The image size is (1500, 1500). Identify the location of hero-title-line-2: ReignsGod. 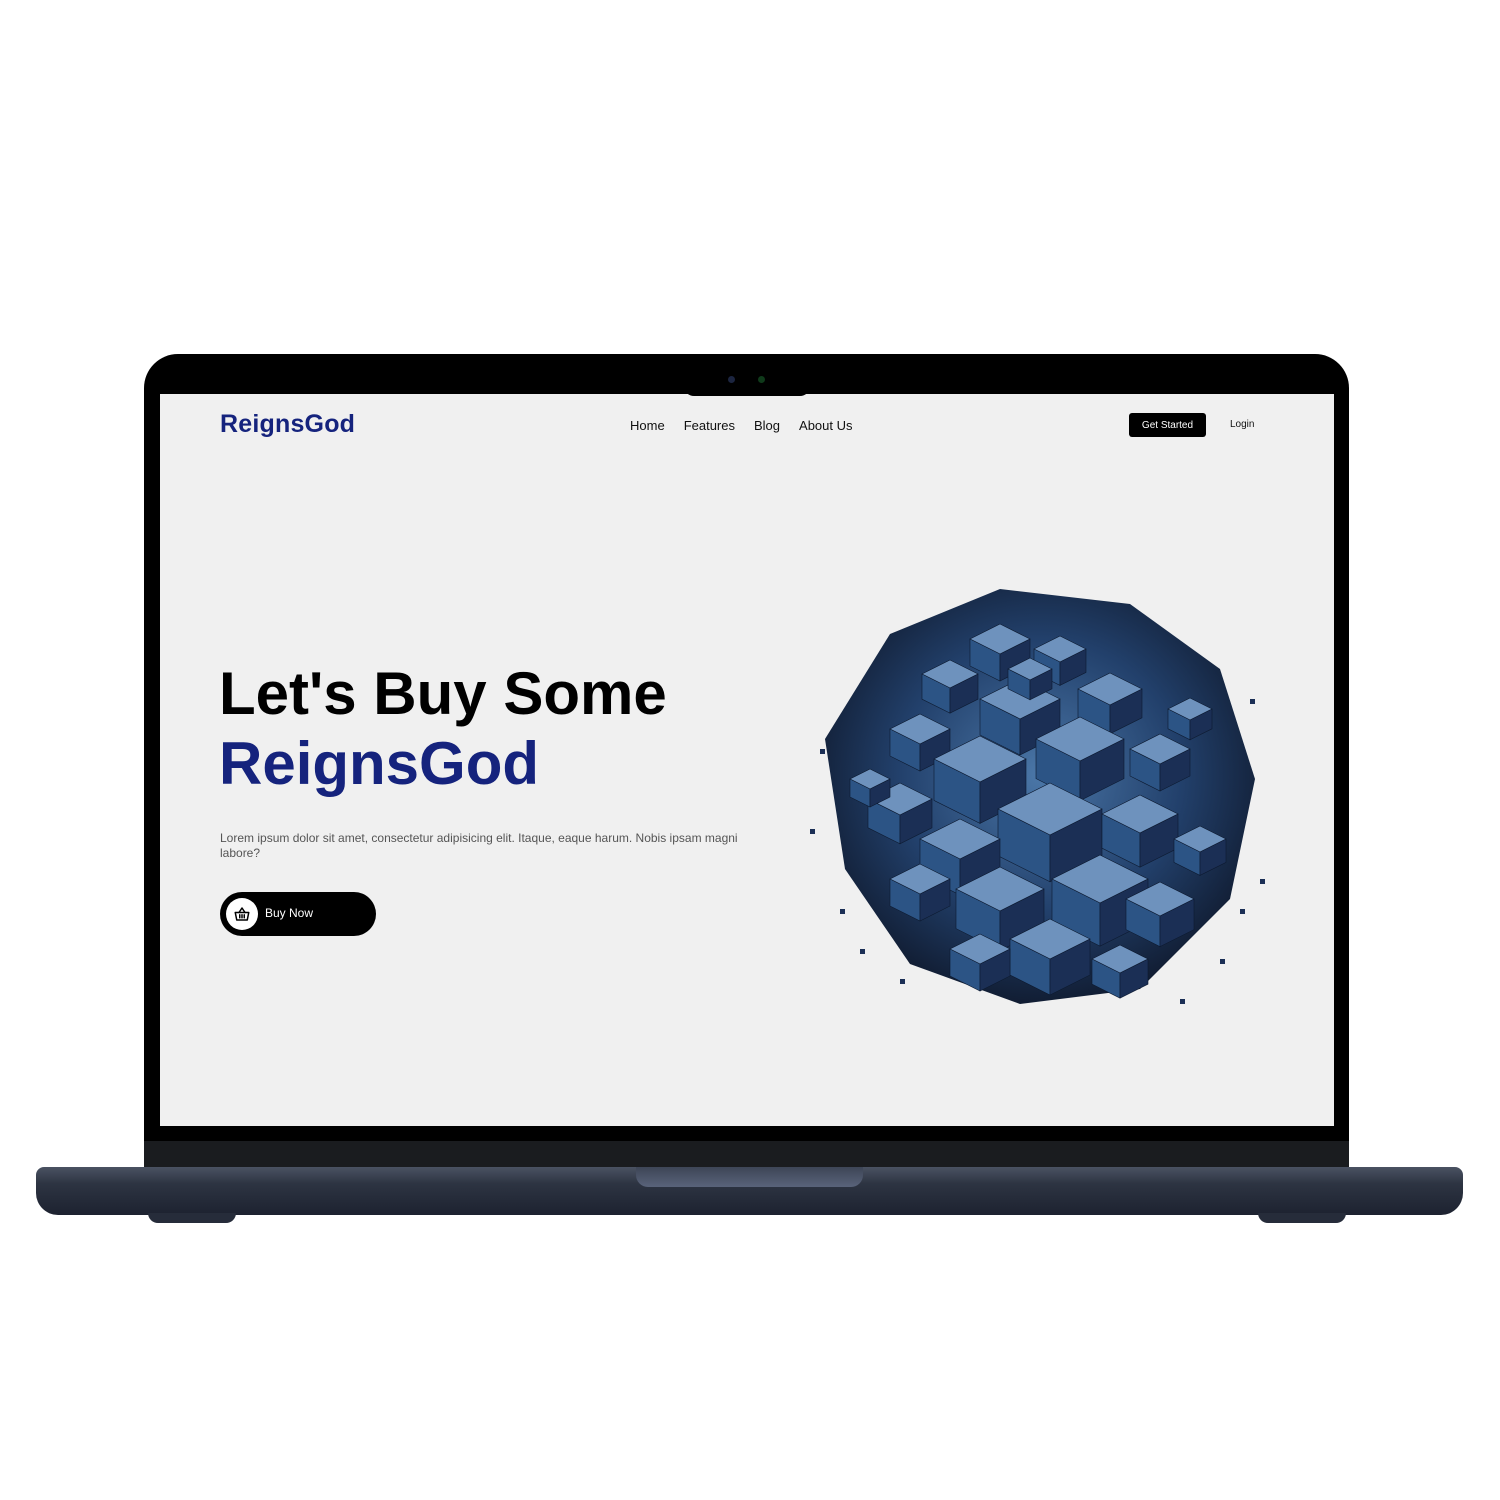
(379, 763).